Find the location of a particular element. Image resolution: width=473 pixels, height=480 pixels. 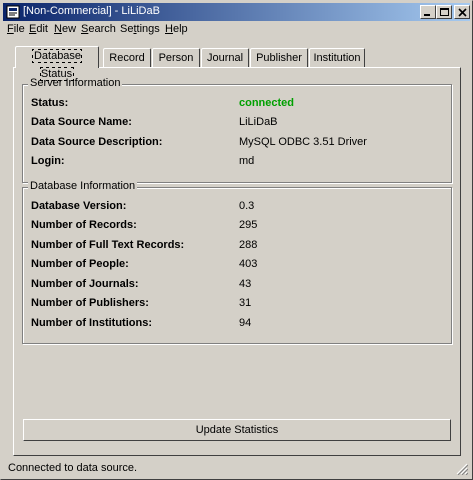

tab-person: Person is located at coordinates (176, 57).